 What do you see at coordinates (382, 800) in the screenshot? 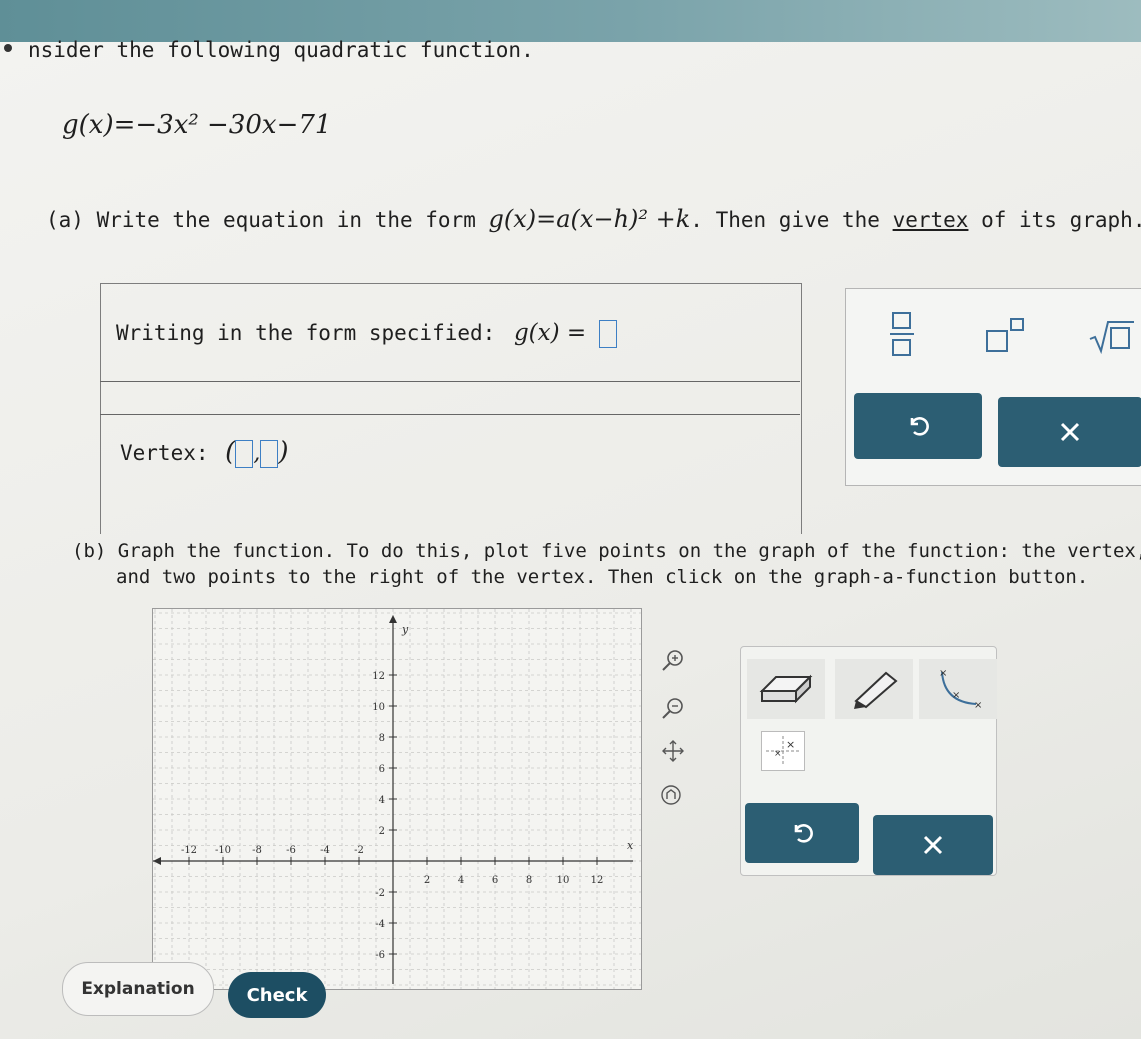
I see `y-tick-label: 4` at bounding box center [382, 800].